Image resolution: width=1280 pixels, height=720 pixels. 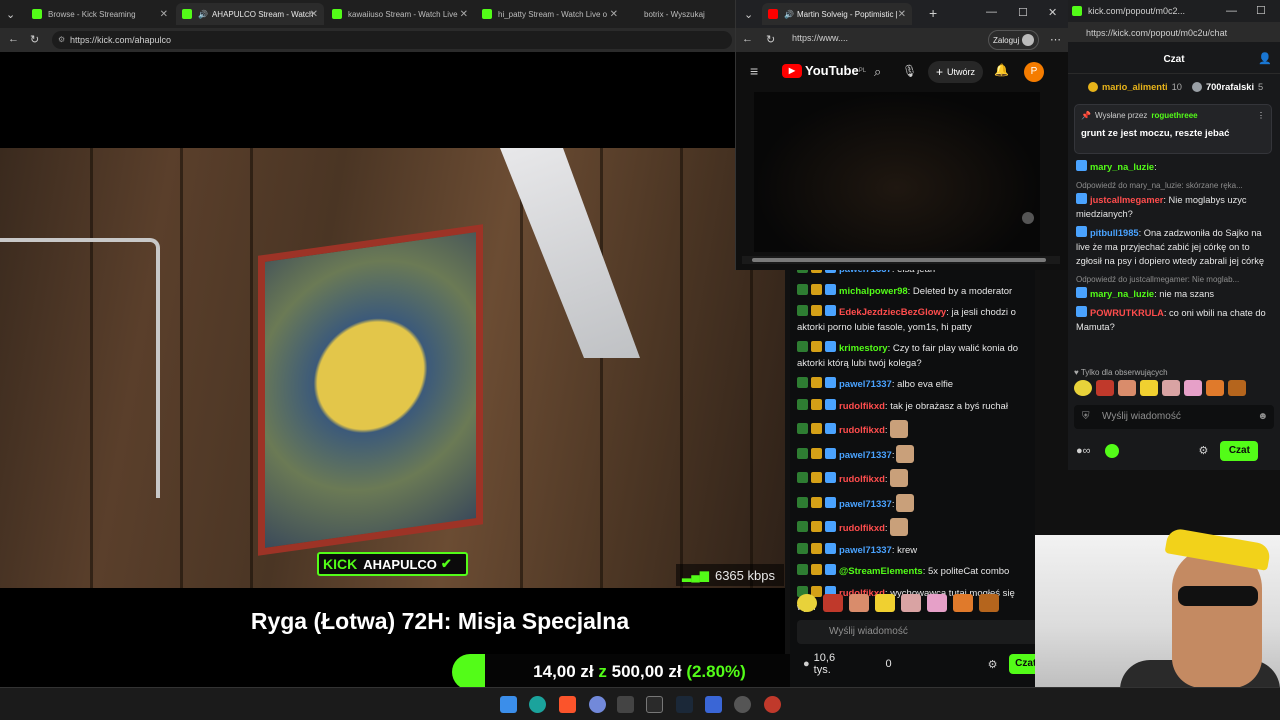 What do you see at coordinates (1014, 40) in the screenshot?
I see `login-button: Zaloguj` at bounding box center [1014, 40].